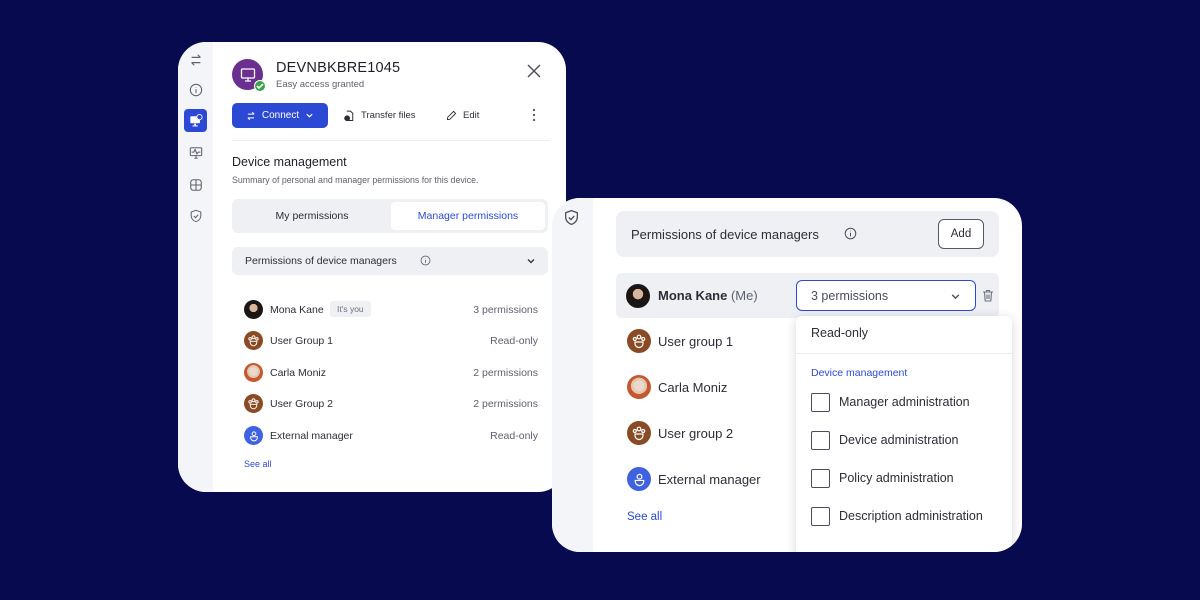 This screenshot has width=1200, height=600. Describe the element at coordinates (320, 84) in the screenshot. I see `device-status: Easy access granted` at that location.